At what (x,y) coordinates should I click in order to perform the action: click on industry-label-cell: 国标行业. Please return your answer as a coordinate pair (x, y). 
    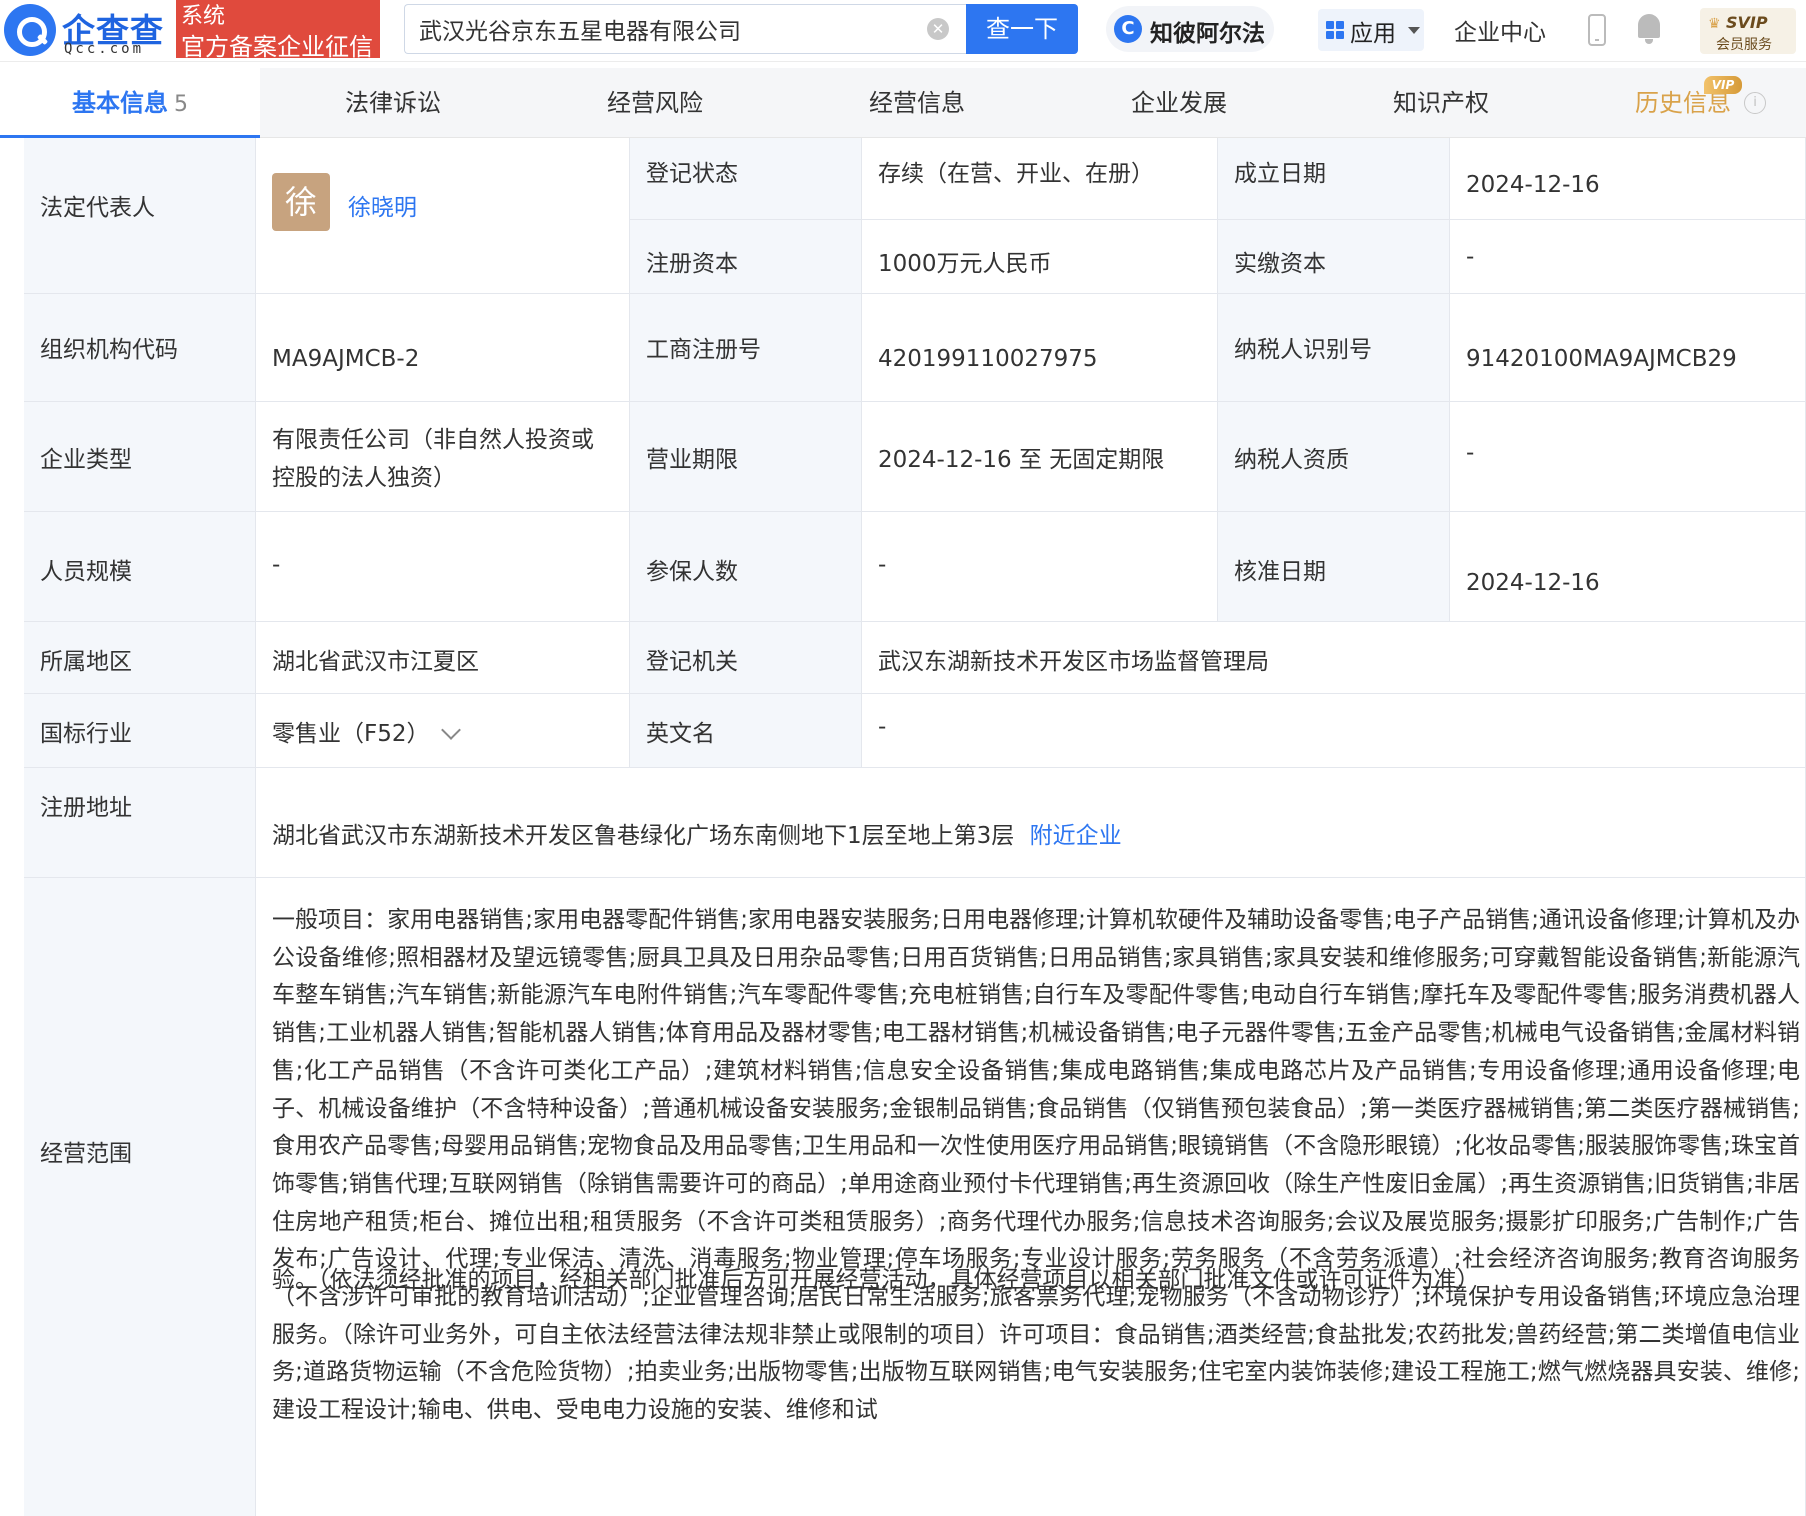
    Looking at the image, I should click on (140, 731).